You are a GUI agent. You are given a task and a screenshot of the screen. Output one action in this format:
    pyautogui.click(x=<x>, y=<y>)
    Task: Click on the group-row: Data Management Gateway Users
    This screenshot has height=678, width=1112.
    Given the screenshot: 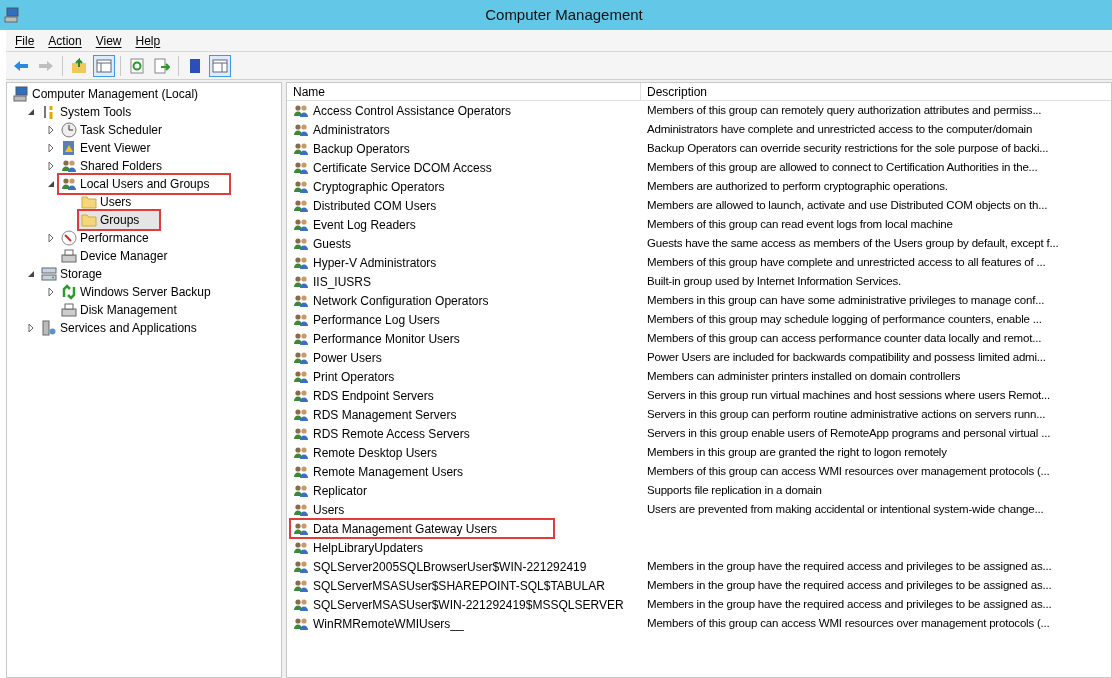 What is the action you would take?
    pyautogui.click(x=422, y=528)
    